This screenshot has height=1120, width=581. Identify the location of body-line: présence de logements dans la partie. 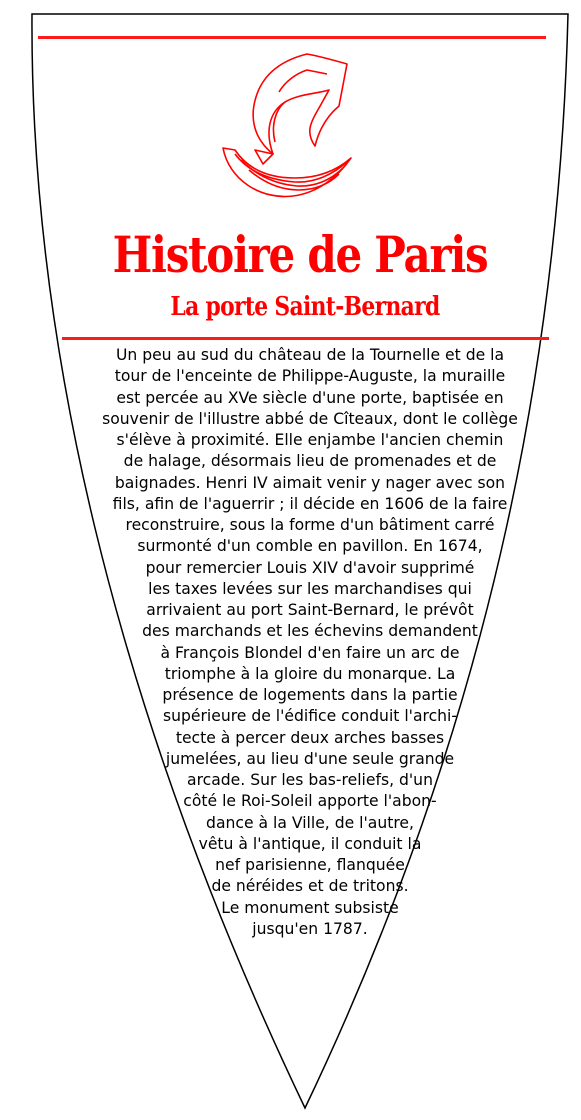
(310, 695).